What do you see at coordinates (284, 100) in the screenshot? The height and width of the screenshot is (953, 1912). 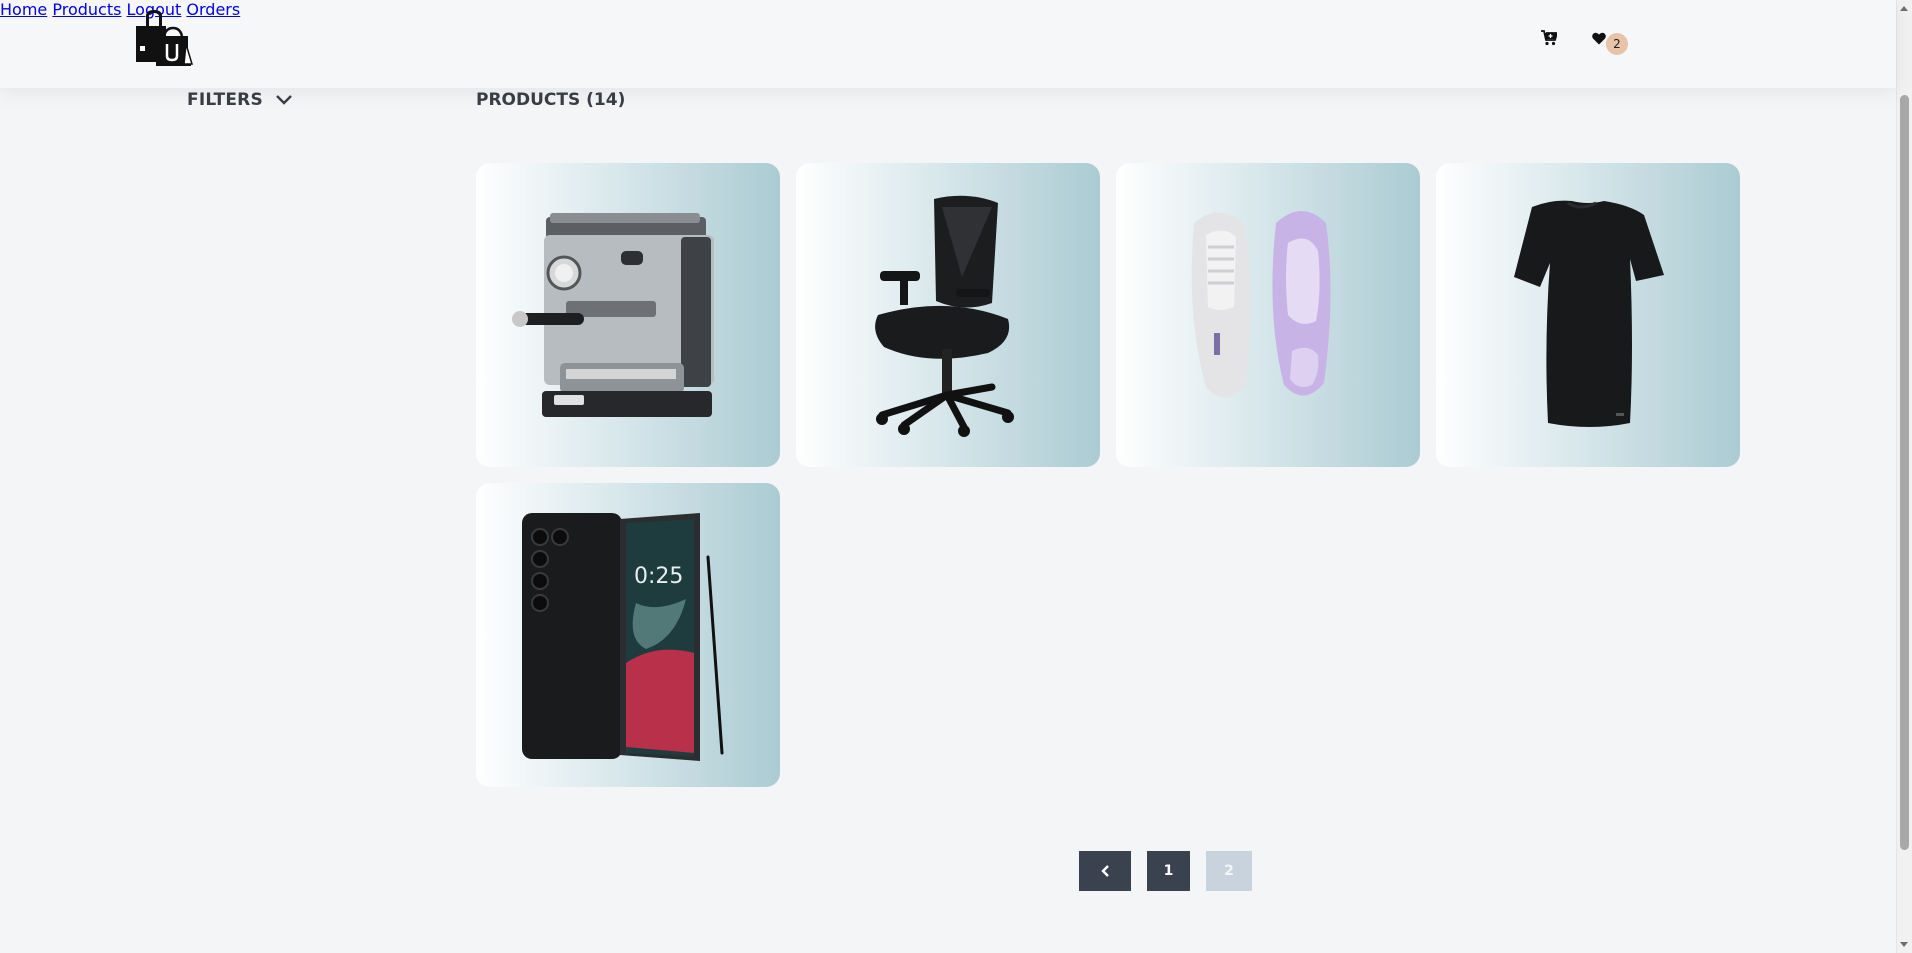 I see `chevron-down-icon` at bounding box center [284, 100].